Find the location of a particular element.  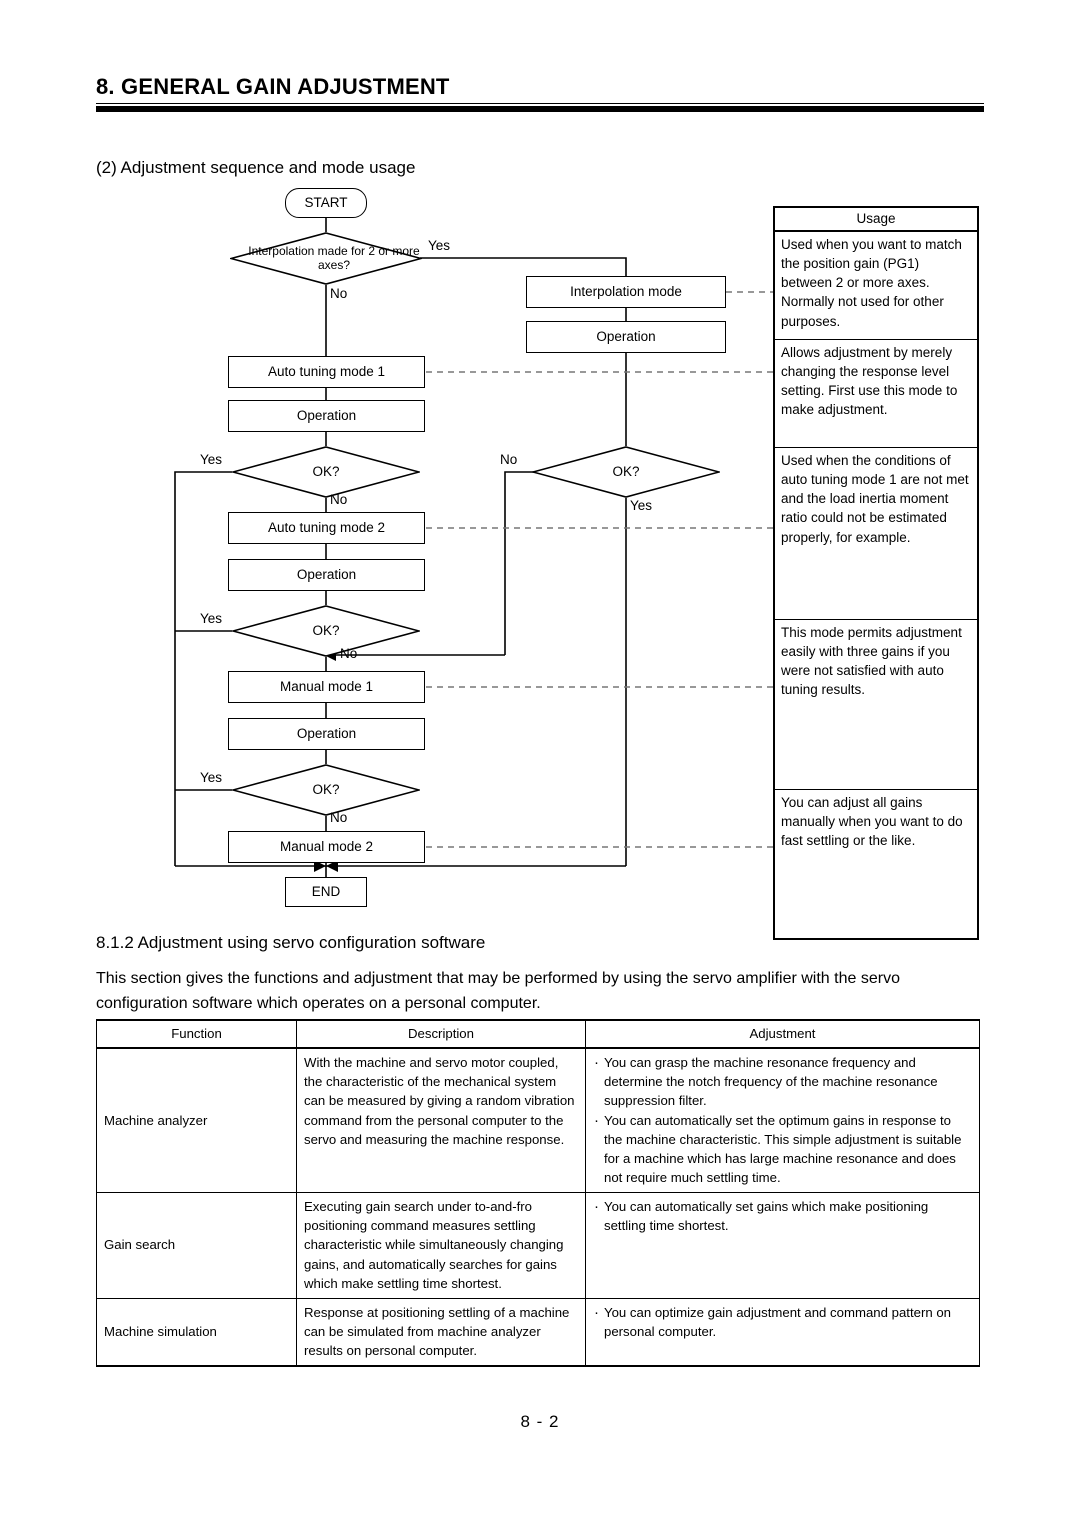

flow-node-operation-interpolation: Operation is located at coordinates (626, 337).